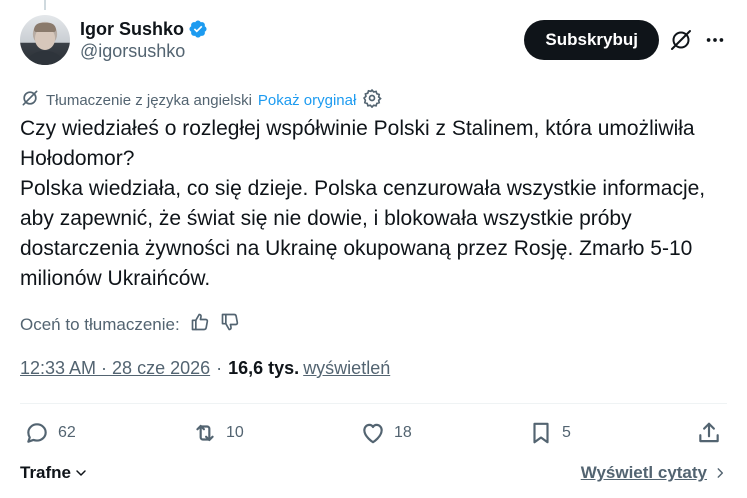 Image resolution: width=747 pixels, height=498 pixels. What do you see at coordinates (681, 40) in the screenshot?
I see `grok-icon` at bounding box center [681, 40].